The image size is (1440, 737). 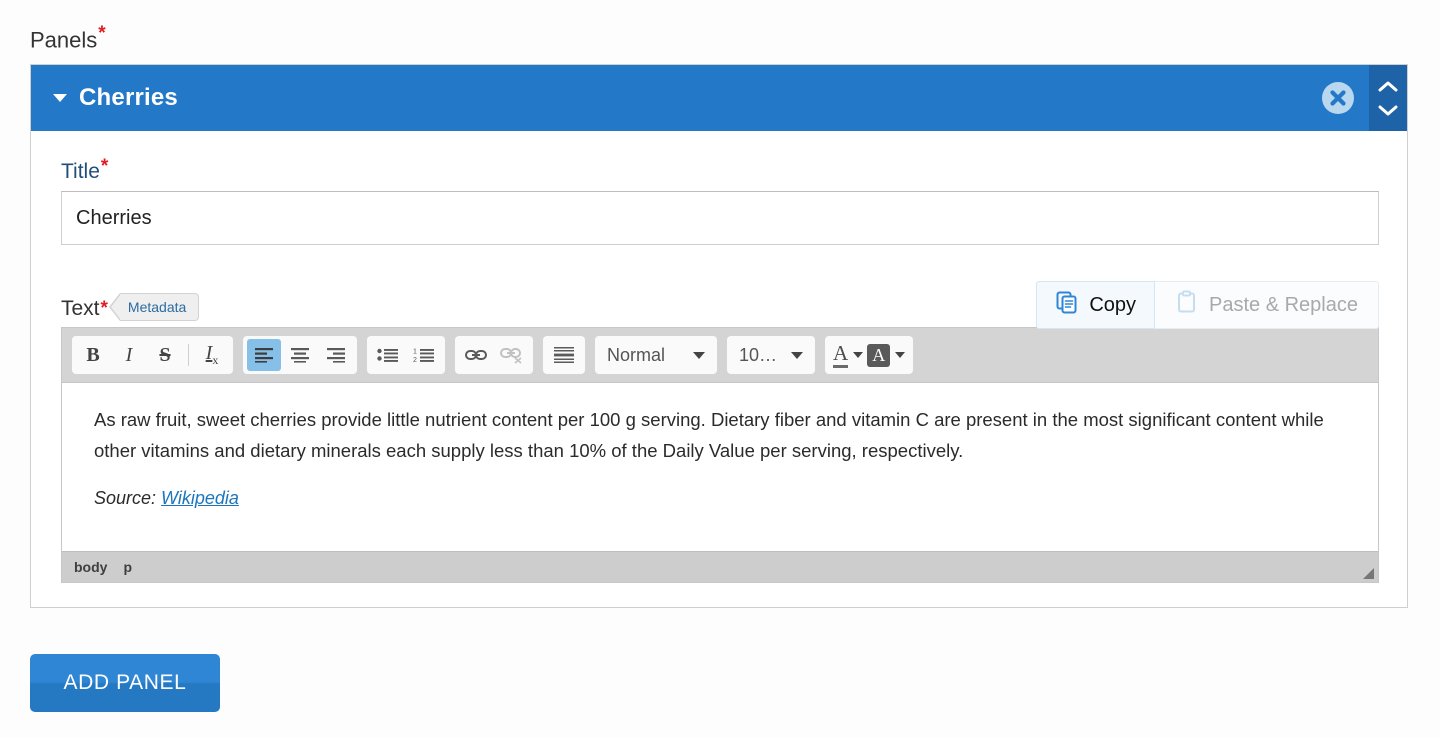 I want to click on align-right-icon, so click(x=336, y=355).